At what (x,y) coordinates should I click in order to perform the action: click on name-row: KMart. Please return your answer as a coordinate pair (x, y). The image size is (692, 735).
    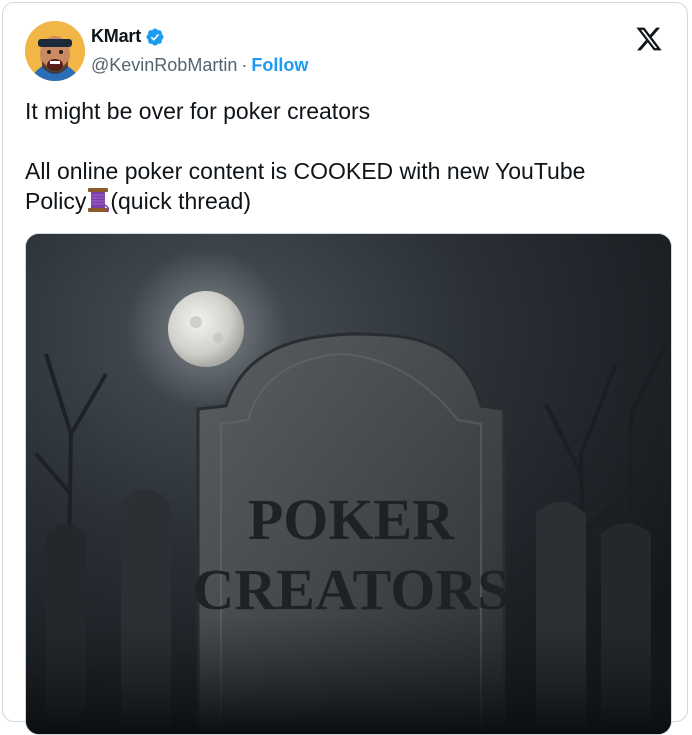
    Looking at the image, I should click on (128, 36).